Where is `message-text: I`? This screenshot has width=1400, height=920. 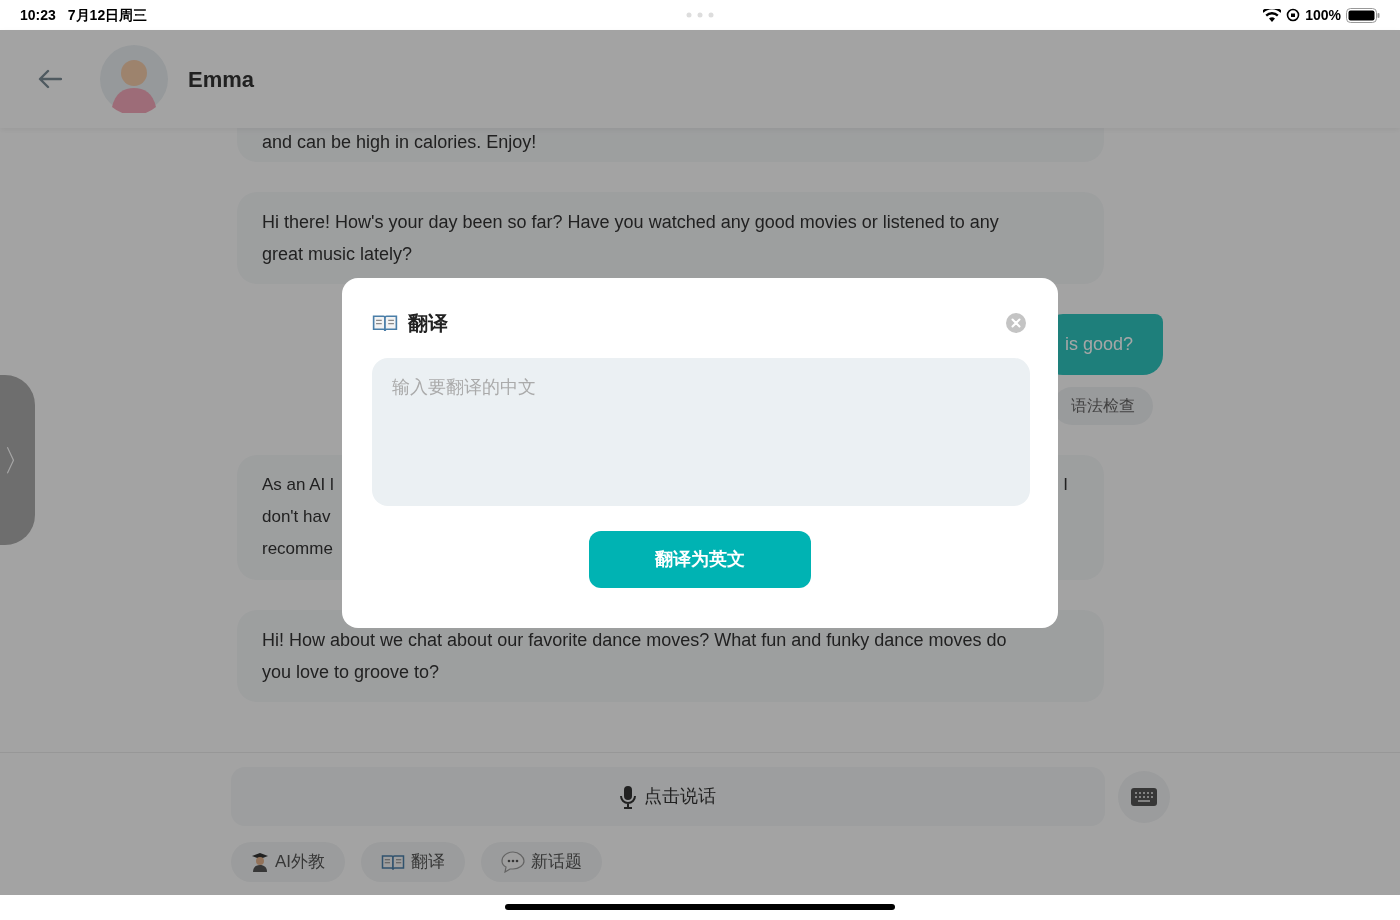 message-text: I is located at coordinates (1065, 485).